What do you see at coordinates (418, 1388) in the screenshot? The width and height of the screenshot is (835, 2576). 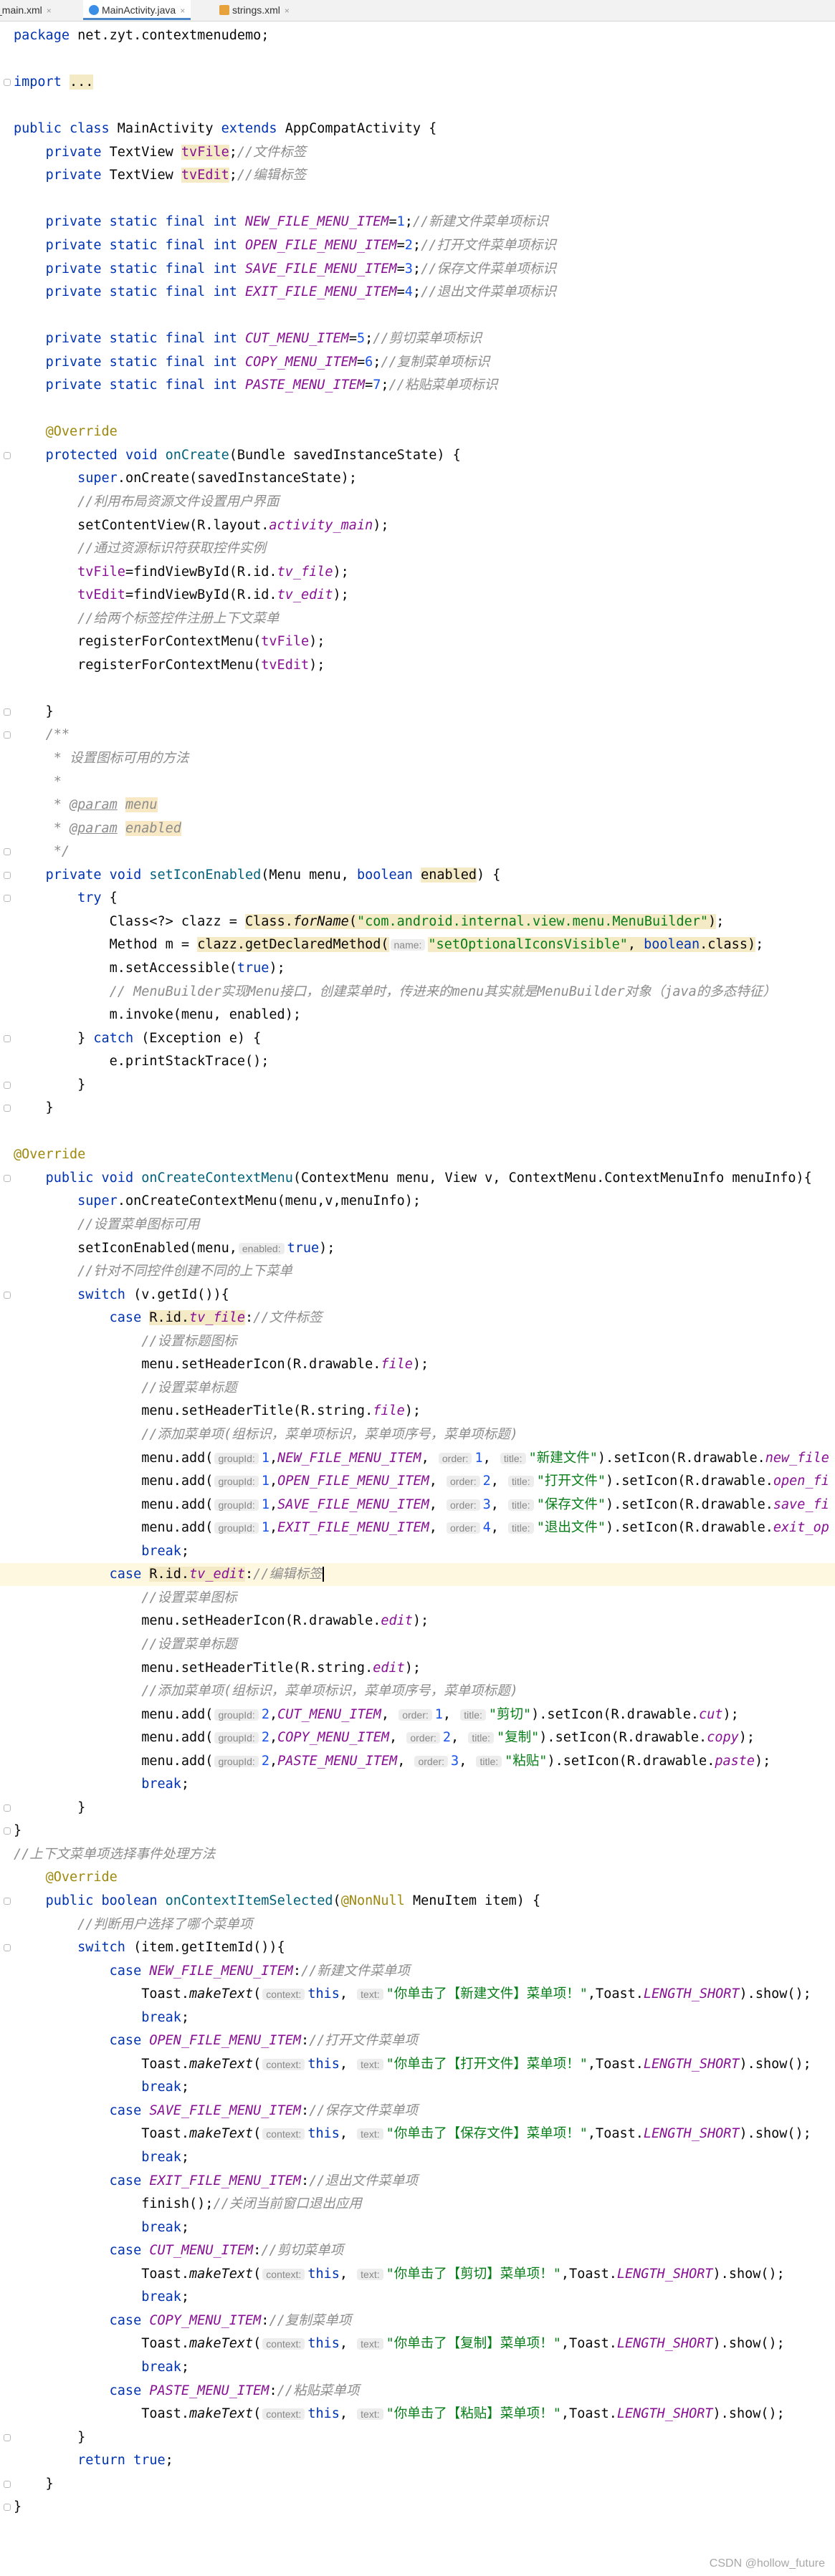 I see `code-line: //设置菜单标题` at bounding box center [418, 1388].